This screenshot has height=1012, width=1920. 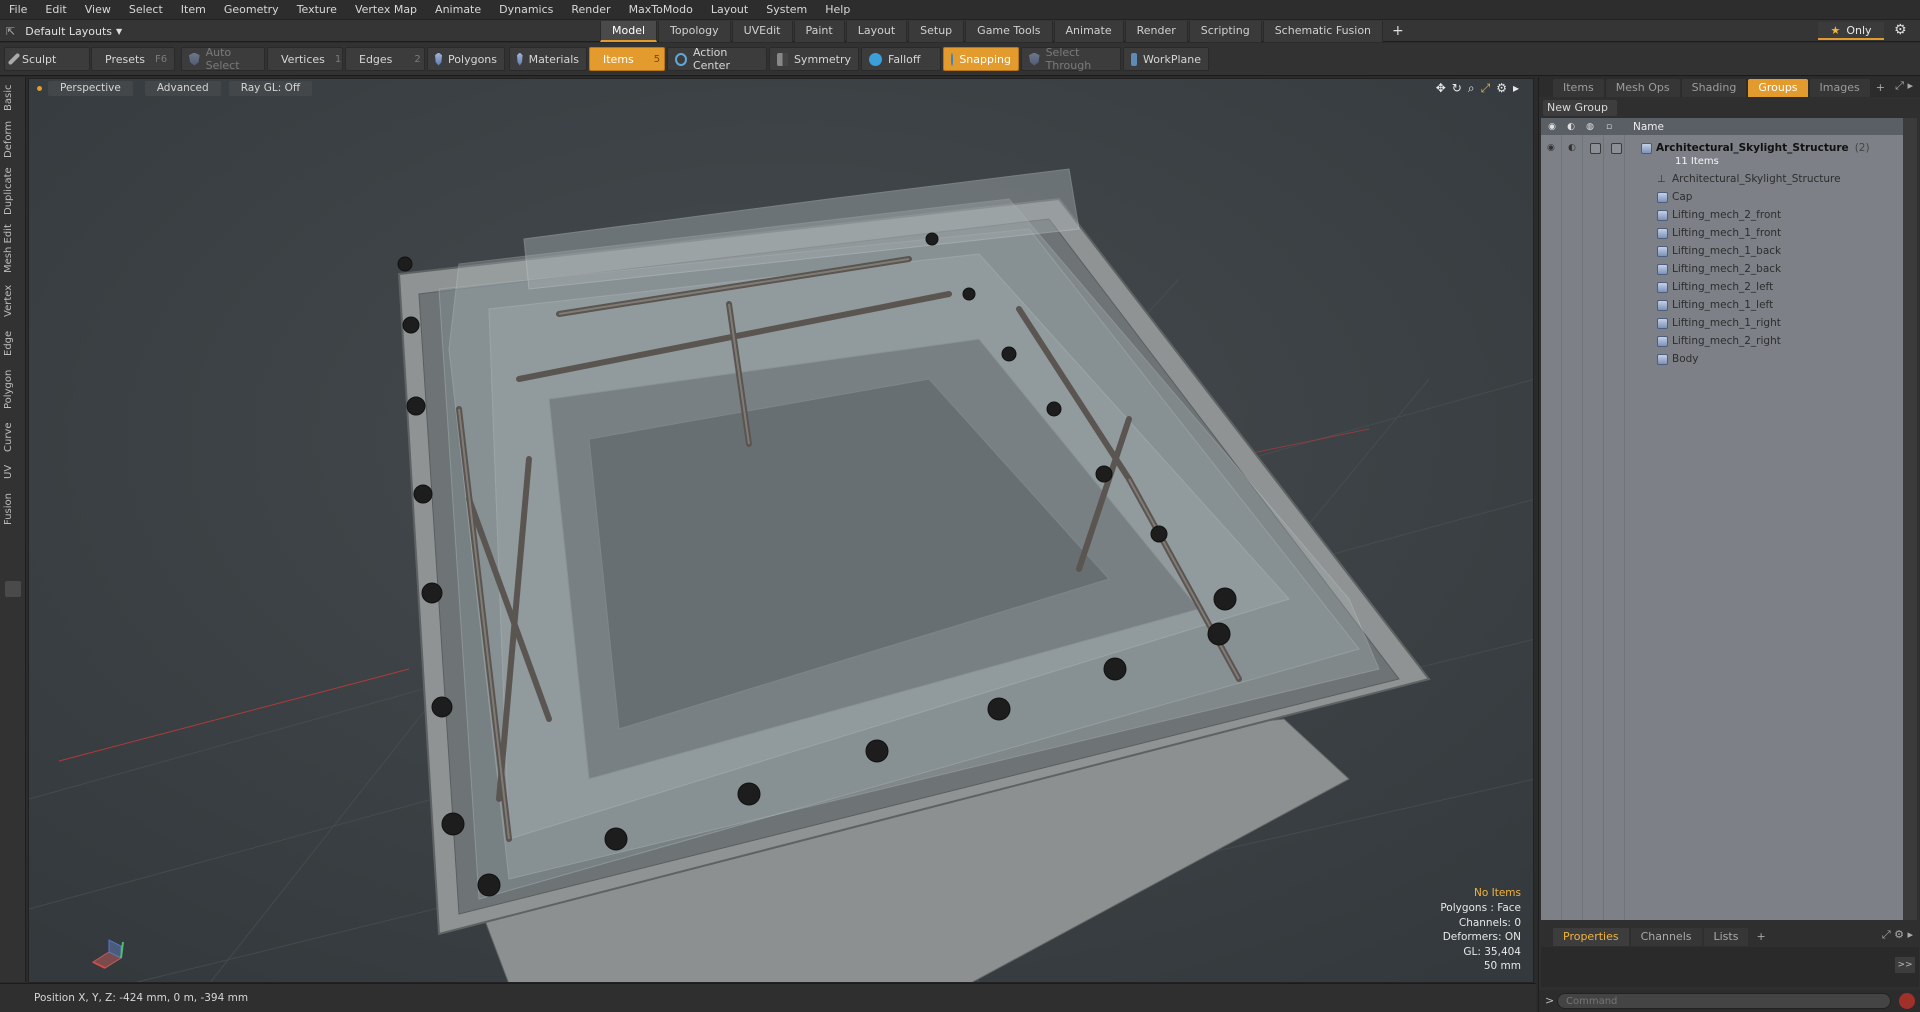 What do you see at coordinates (590, 10) in the screenshot?
I see `menu-render: Render` at bounding box center [590, 10].